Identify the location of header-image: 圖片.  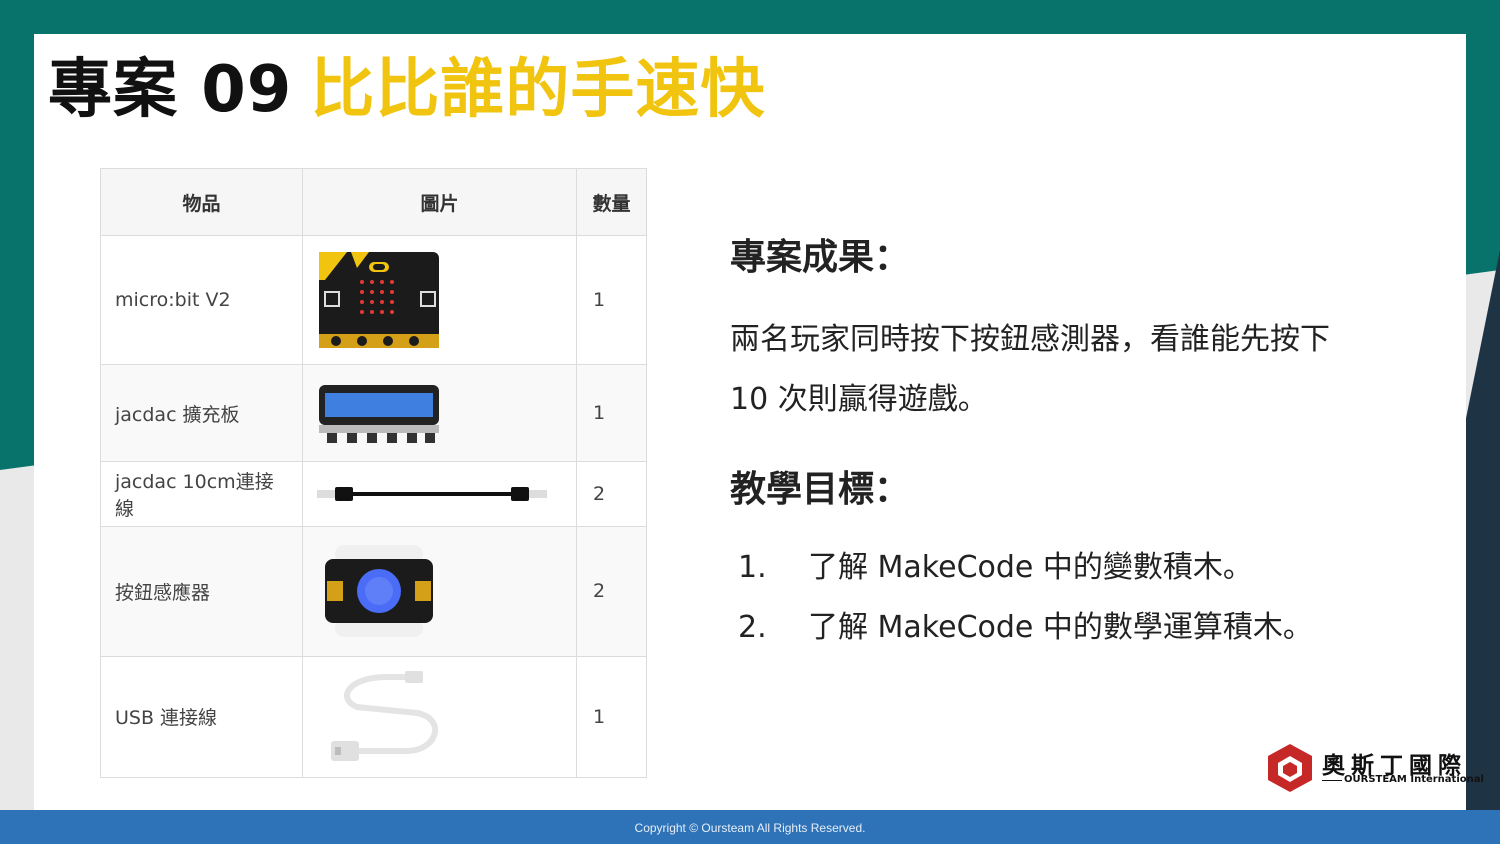
(439, 202).